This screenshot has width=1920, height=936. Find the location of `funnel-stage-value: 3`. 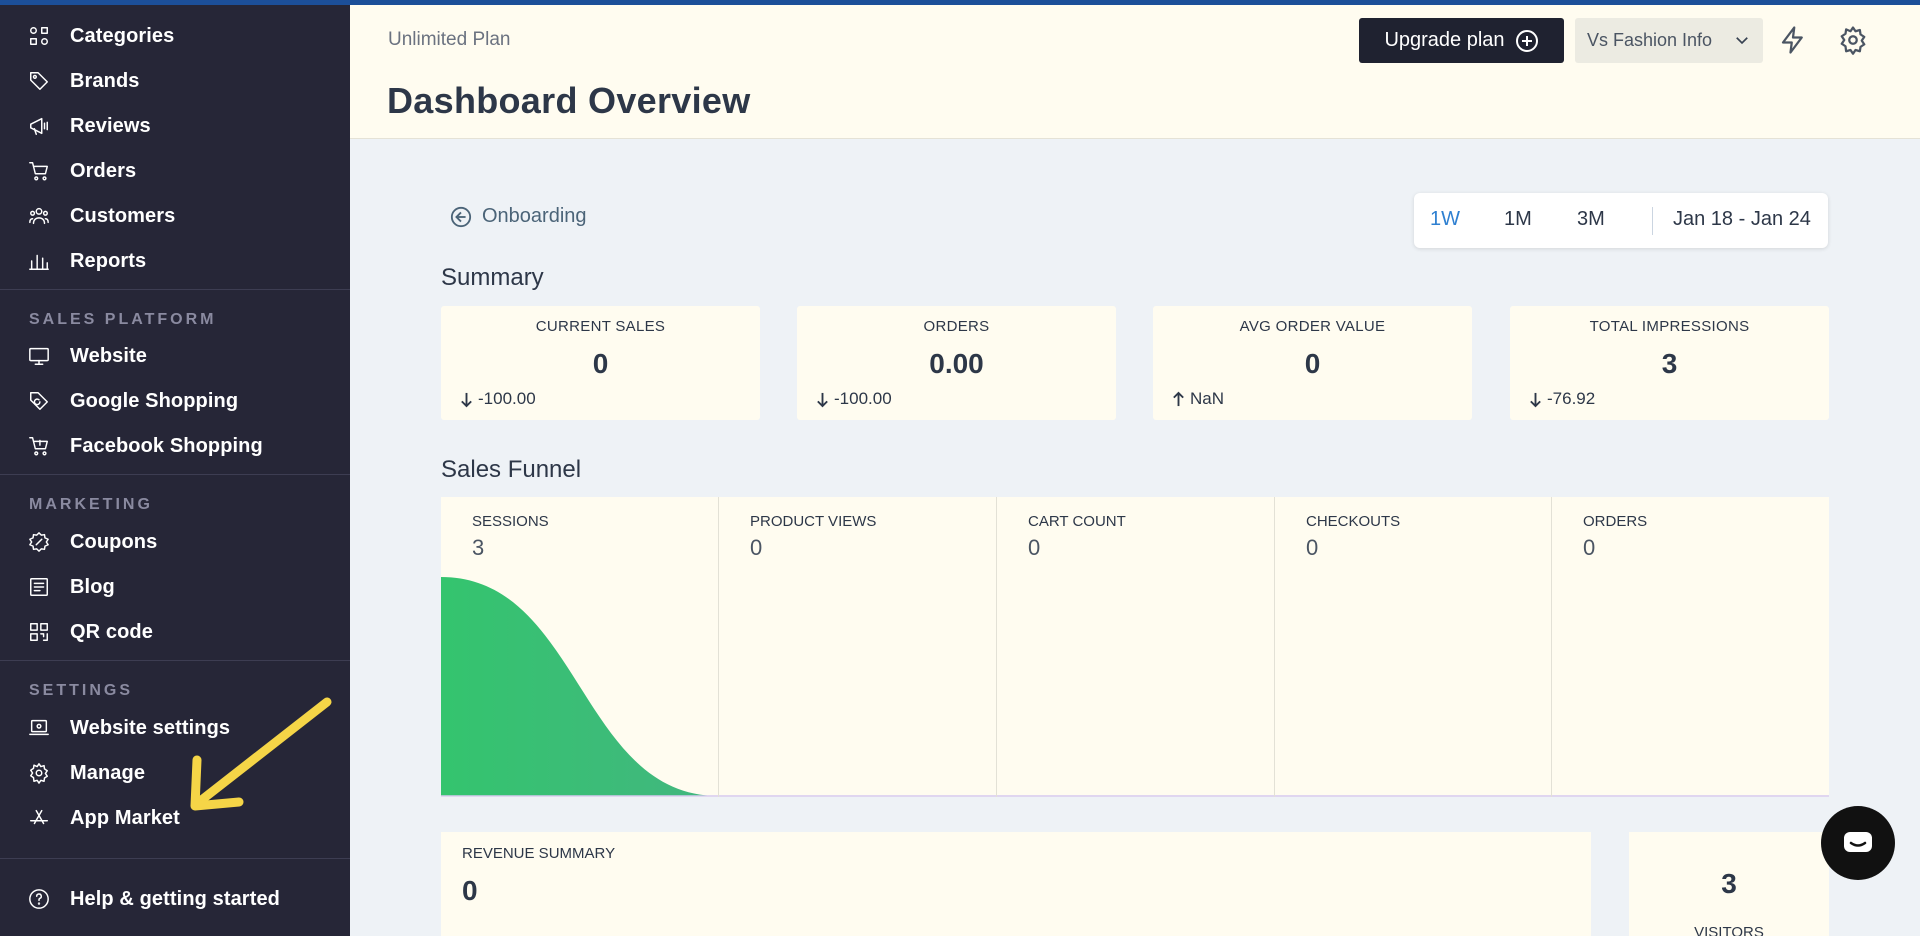

funnel-stage-value: 3 is located at coordinates (478, 547).